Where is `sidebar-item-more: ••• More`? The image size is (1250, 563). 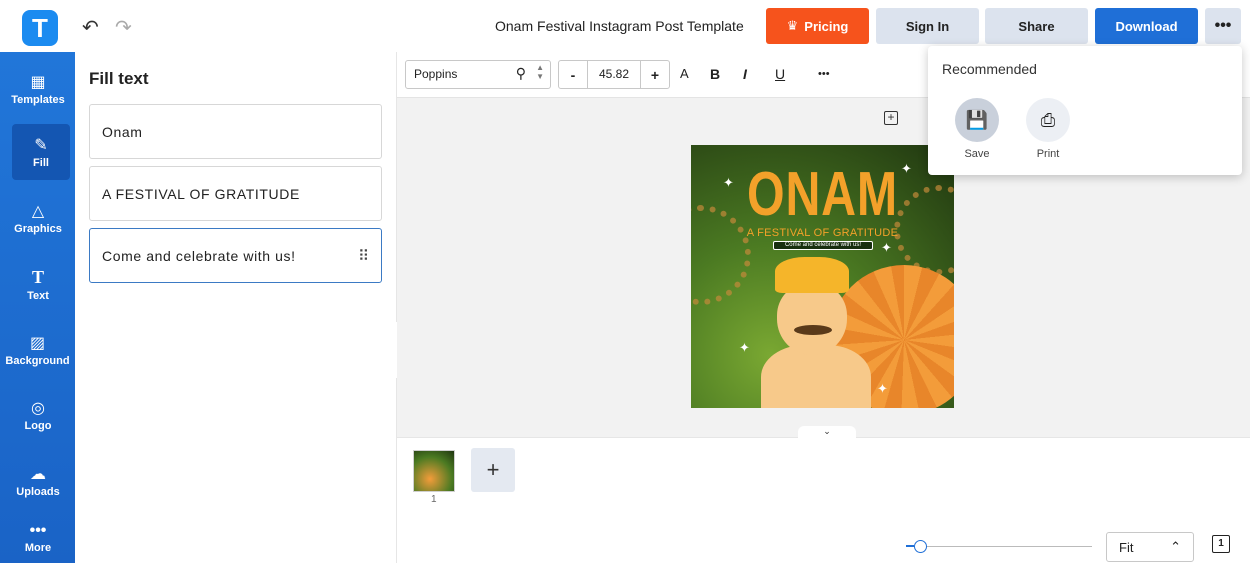
sidebar-item-more: ••• More is located at coordinates (38, 538).